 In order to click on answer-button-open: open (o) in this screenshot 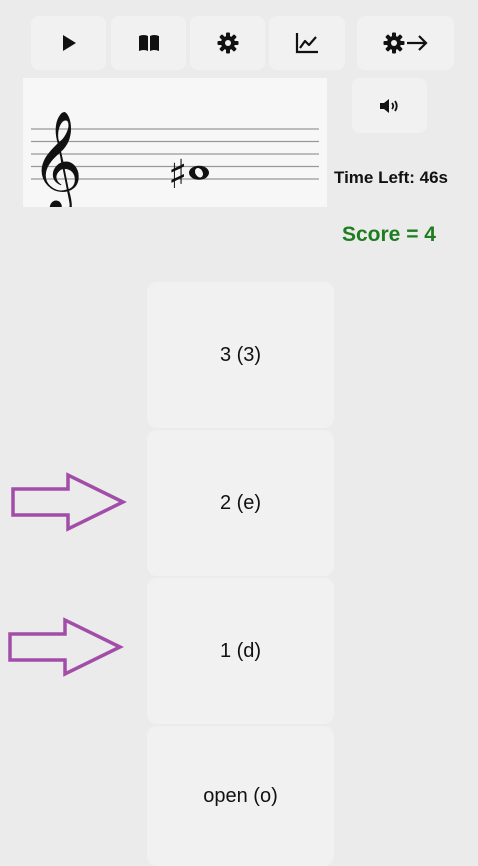, I will do `click(240, 796)`.